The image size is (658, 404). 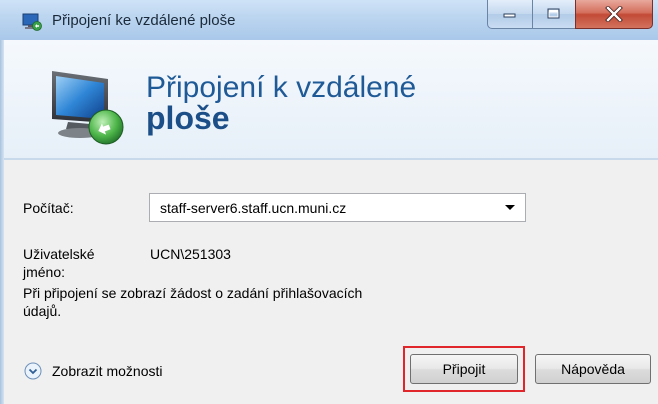 I want to click on username-label-line1: Uživatelské, so click(x=59, y=254).